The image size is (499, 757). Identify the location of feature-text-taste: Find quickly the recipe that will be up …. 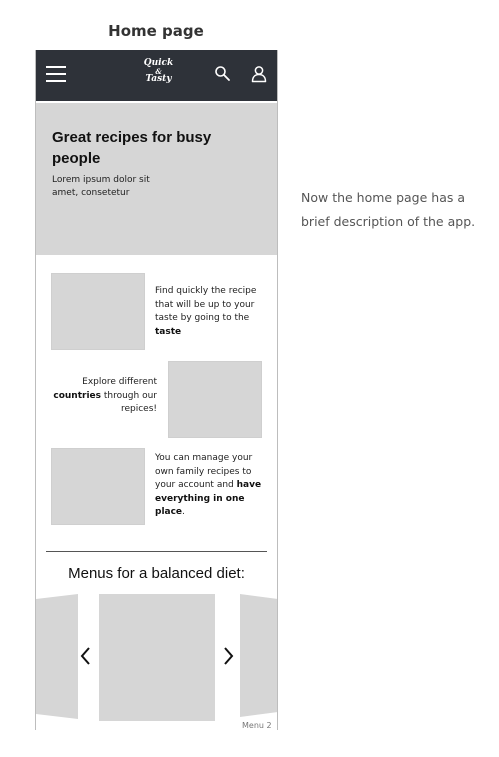
(210, 312).